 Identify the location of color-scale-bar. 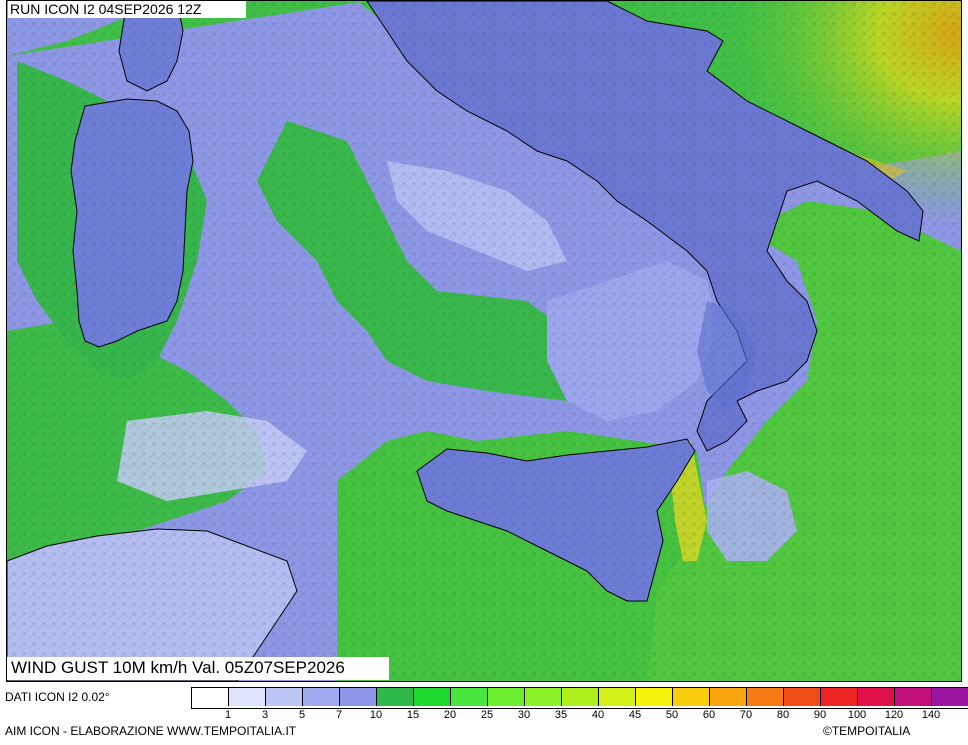
(579, 698).